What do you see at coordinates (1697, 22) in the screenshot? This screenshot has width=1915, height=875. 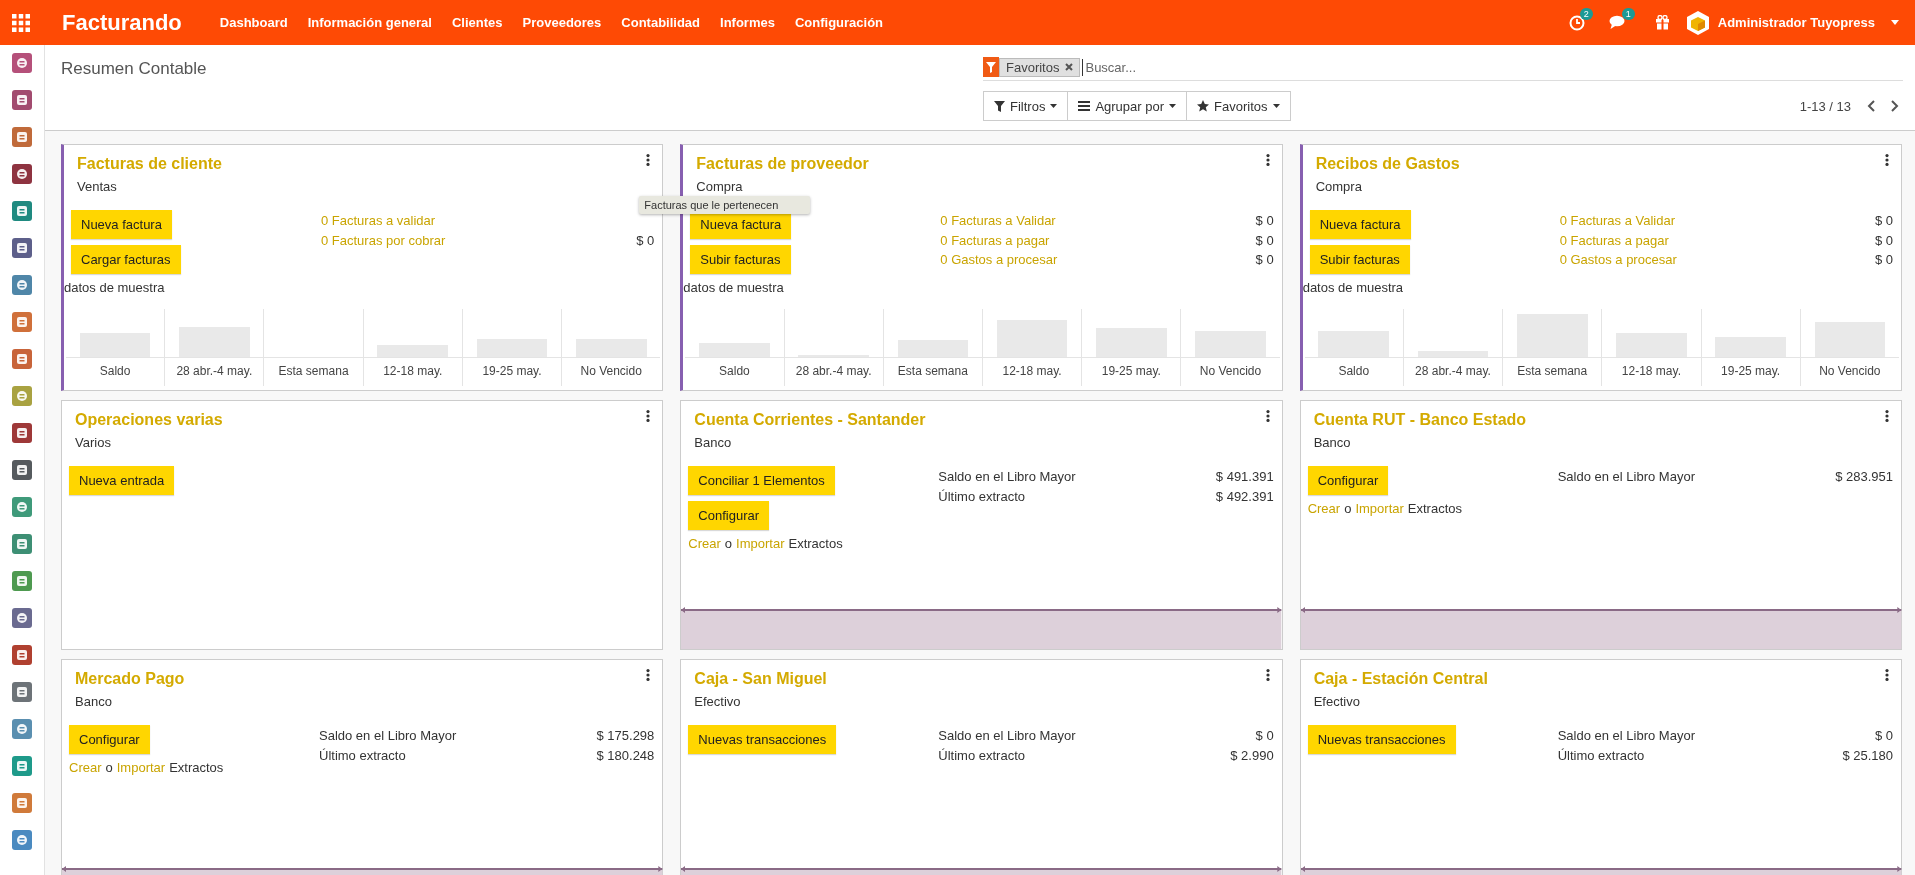 I see `cube-avatar-icon` at bounding box center [1697, 22].